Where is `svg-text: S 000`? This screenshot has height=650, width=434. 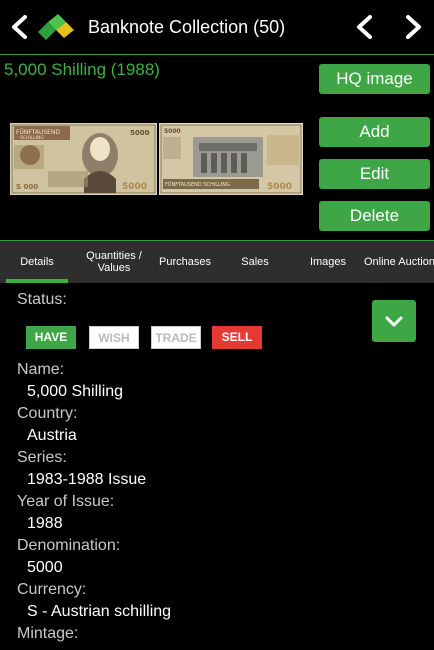
svg-text: S 000 is located at coordinates (27, 187).